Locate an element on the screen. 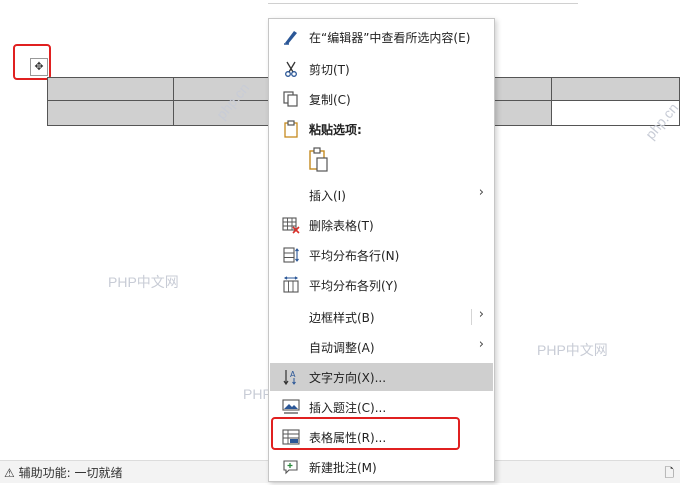  scissors-icon is located at coordinates (291, 69).